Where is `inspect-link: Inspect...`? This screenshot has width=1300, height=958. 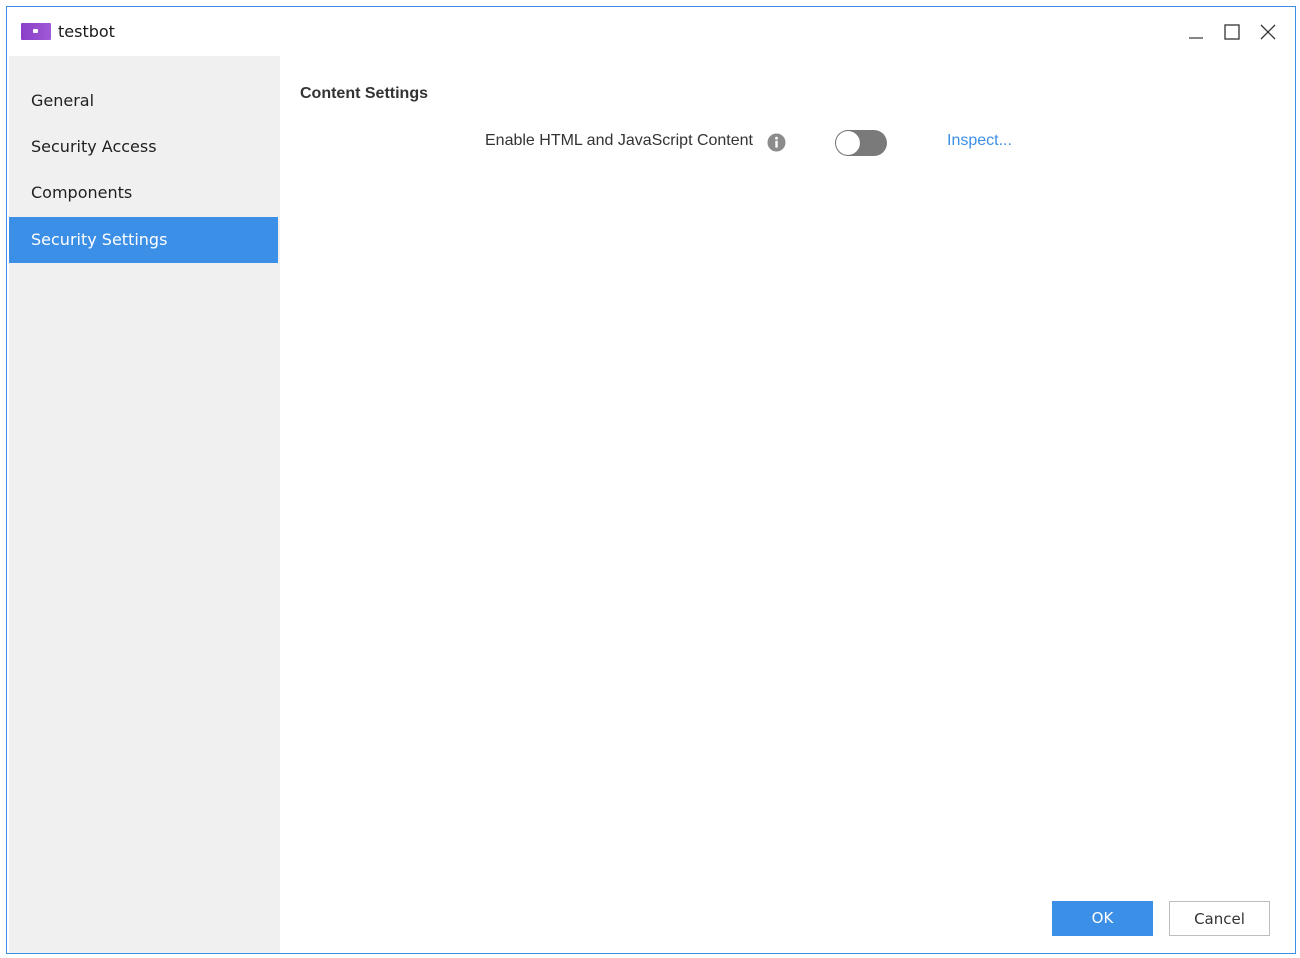
inspect-link: Inspect... is located at coordinates (979, 141).